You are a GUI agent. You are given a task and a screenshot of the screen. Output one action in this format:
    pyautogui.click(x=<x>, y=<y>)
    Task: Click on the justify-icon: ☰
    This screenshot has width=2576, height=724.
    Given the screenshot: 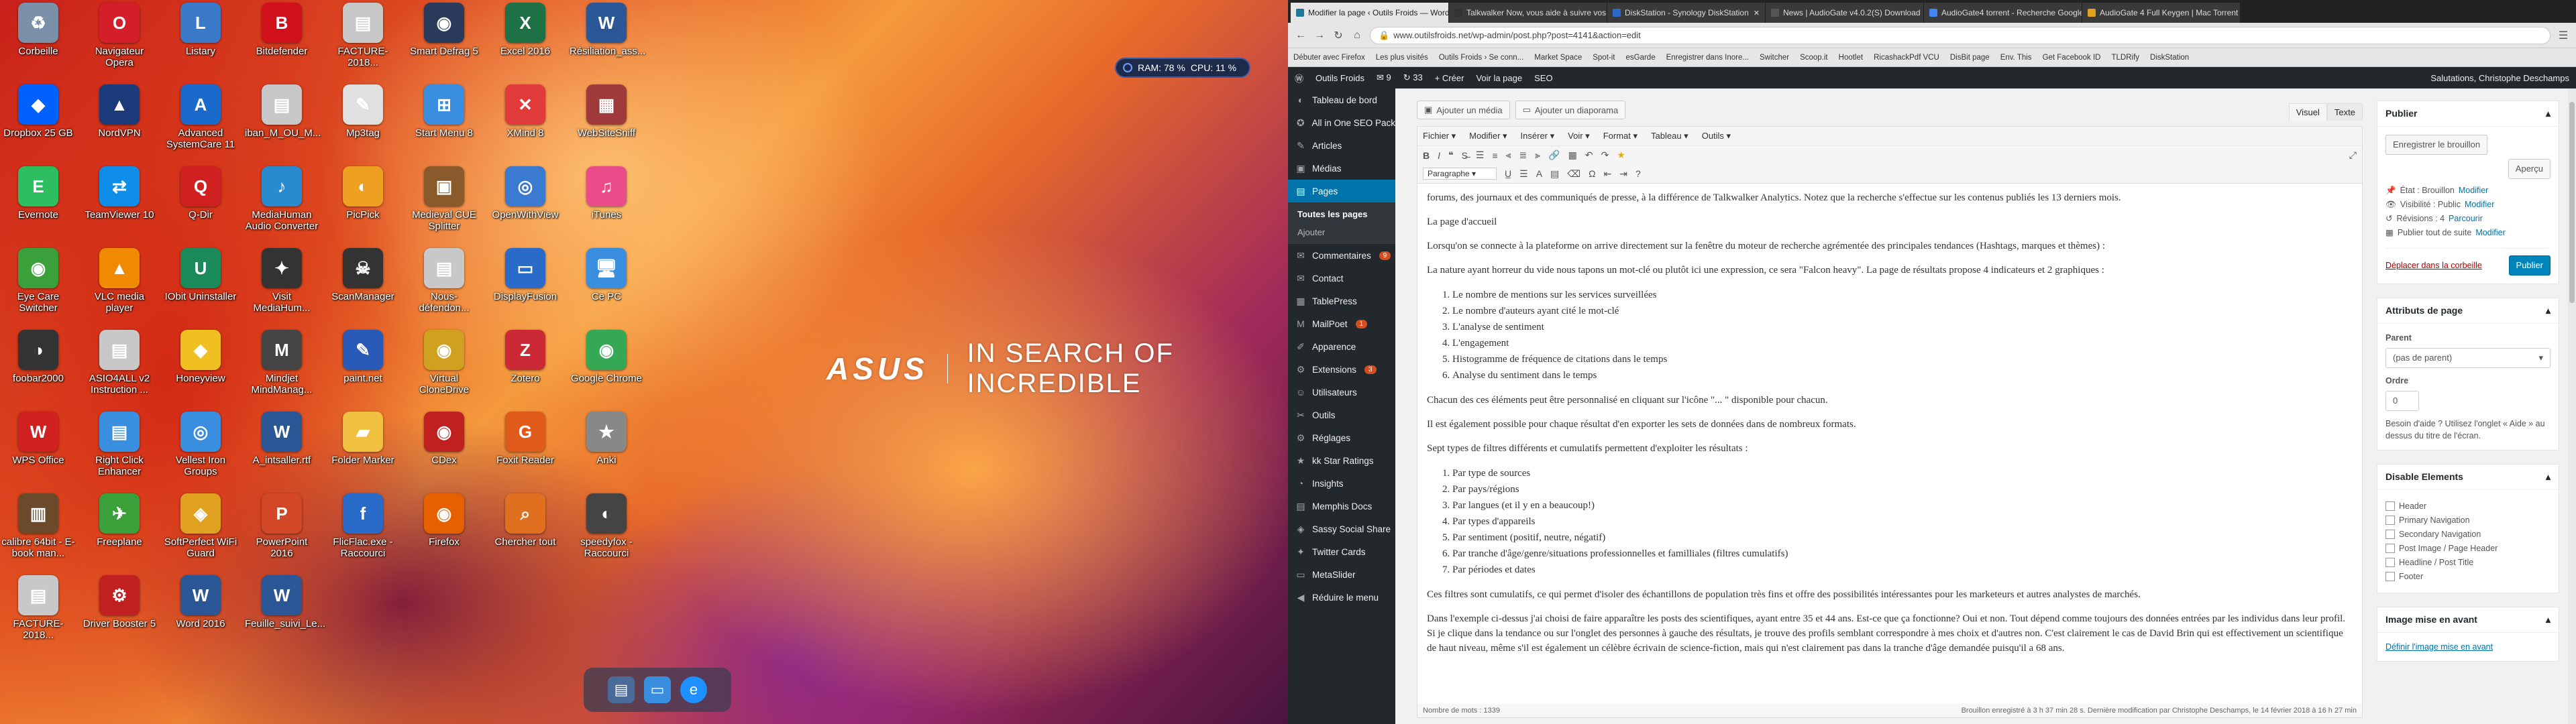 What is the action you would take?
    pyautogui.click(x=1523, y=174)
    